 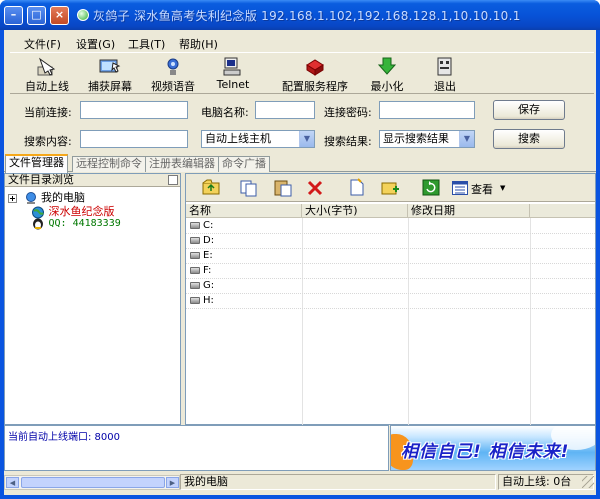 I want to click on file-row-name: G:, so click(x=209, y=285).